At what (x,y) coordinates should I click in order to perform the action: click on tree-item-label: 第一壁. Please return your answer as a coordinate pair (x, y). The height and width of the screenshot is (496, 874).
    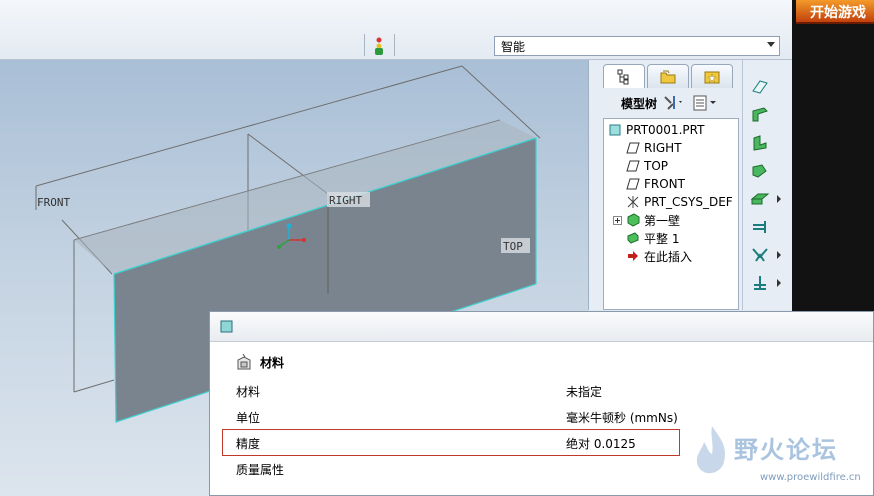
    Looking at the image, I should click on (662, 220).